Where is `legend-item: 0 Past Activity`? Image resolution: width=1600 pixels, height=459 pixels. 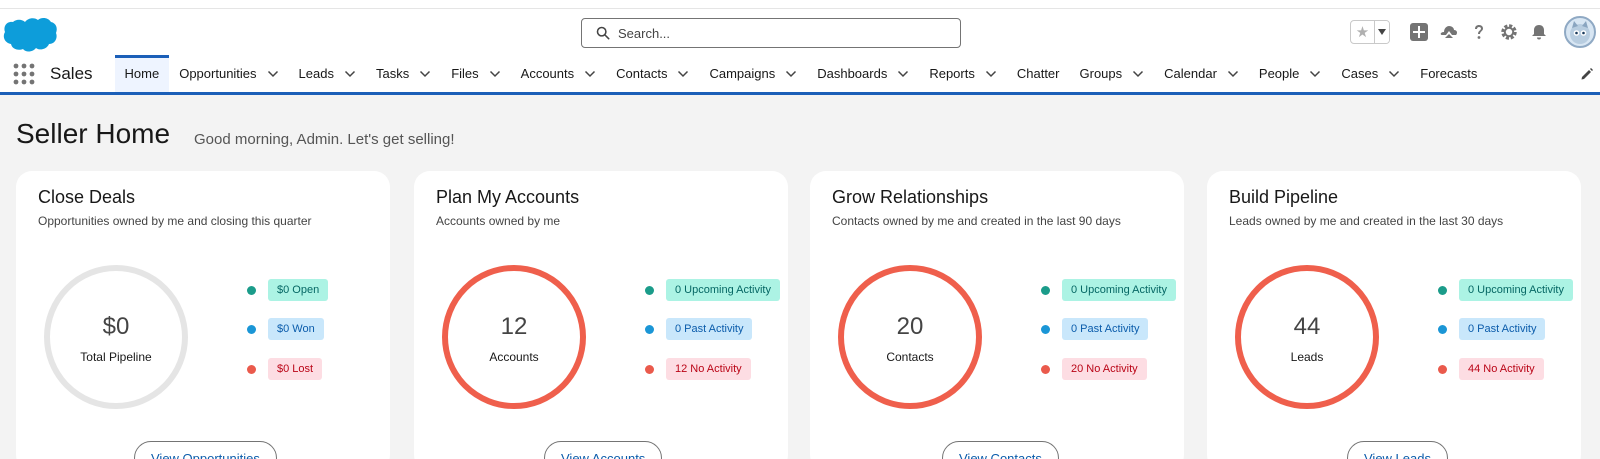
legend-item: 0 Past Activity is located at coordinates (699, 329).